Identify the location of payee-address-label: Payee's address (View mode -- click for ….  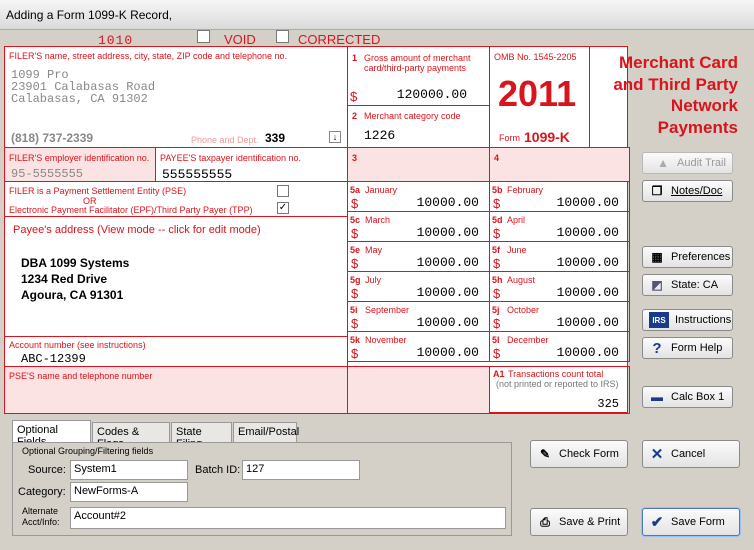
(137, 230).